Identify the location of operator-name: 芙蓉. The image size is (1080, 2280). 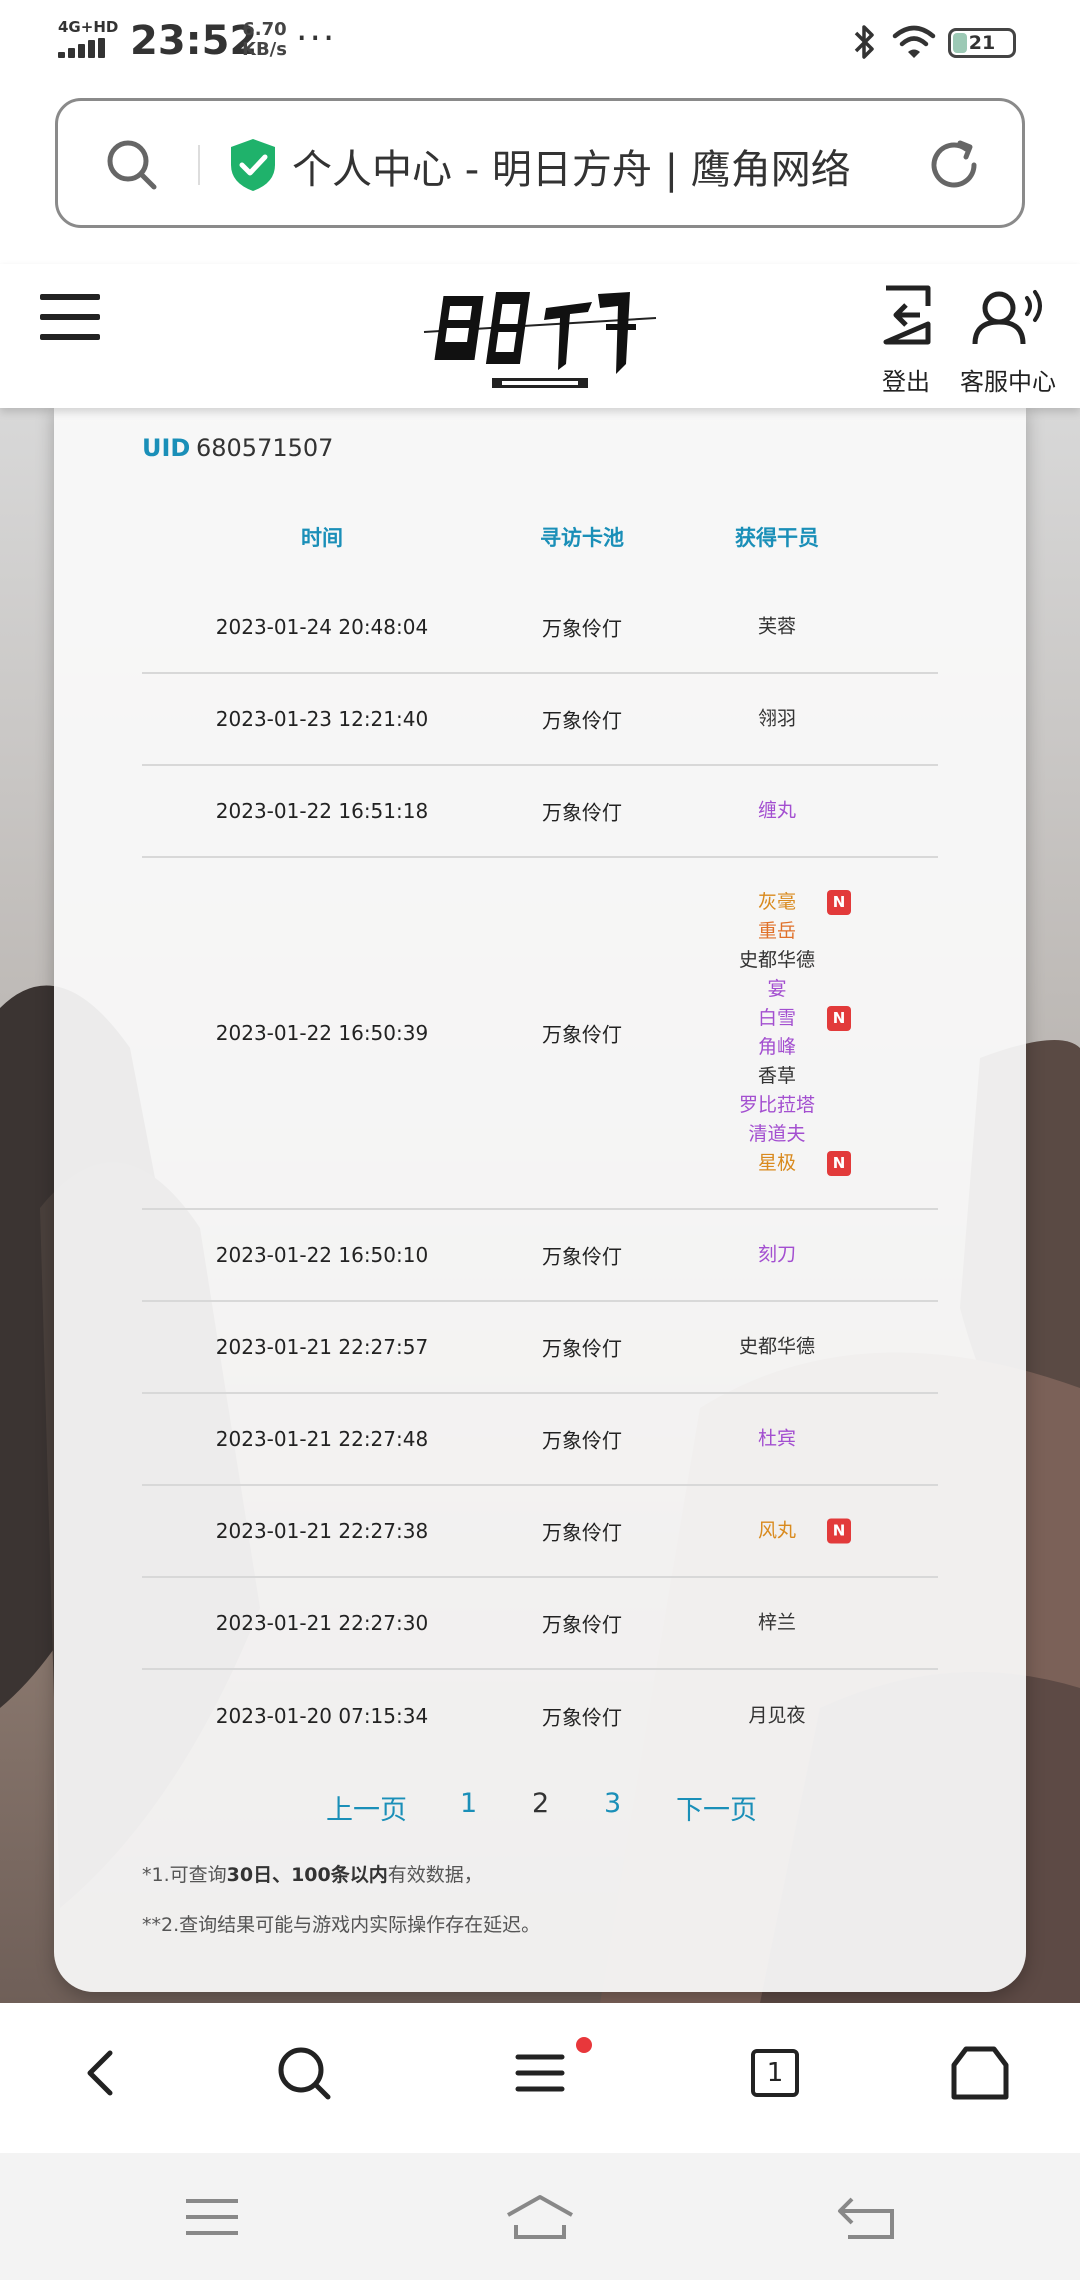
(776, 626).